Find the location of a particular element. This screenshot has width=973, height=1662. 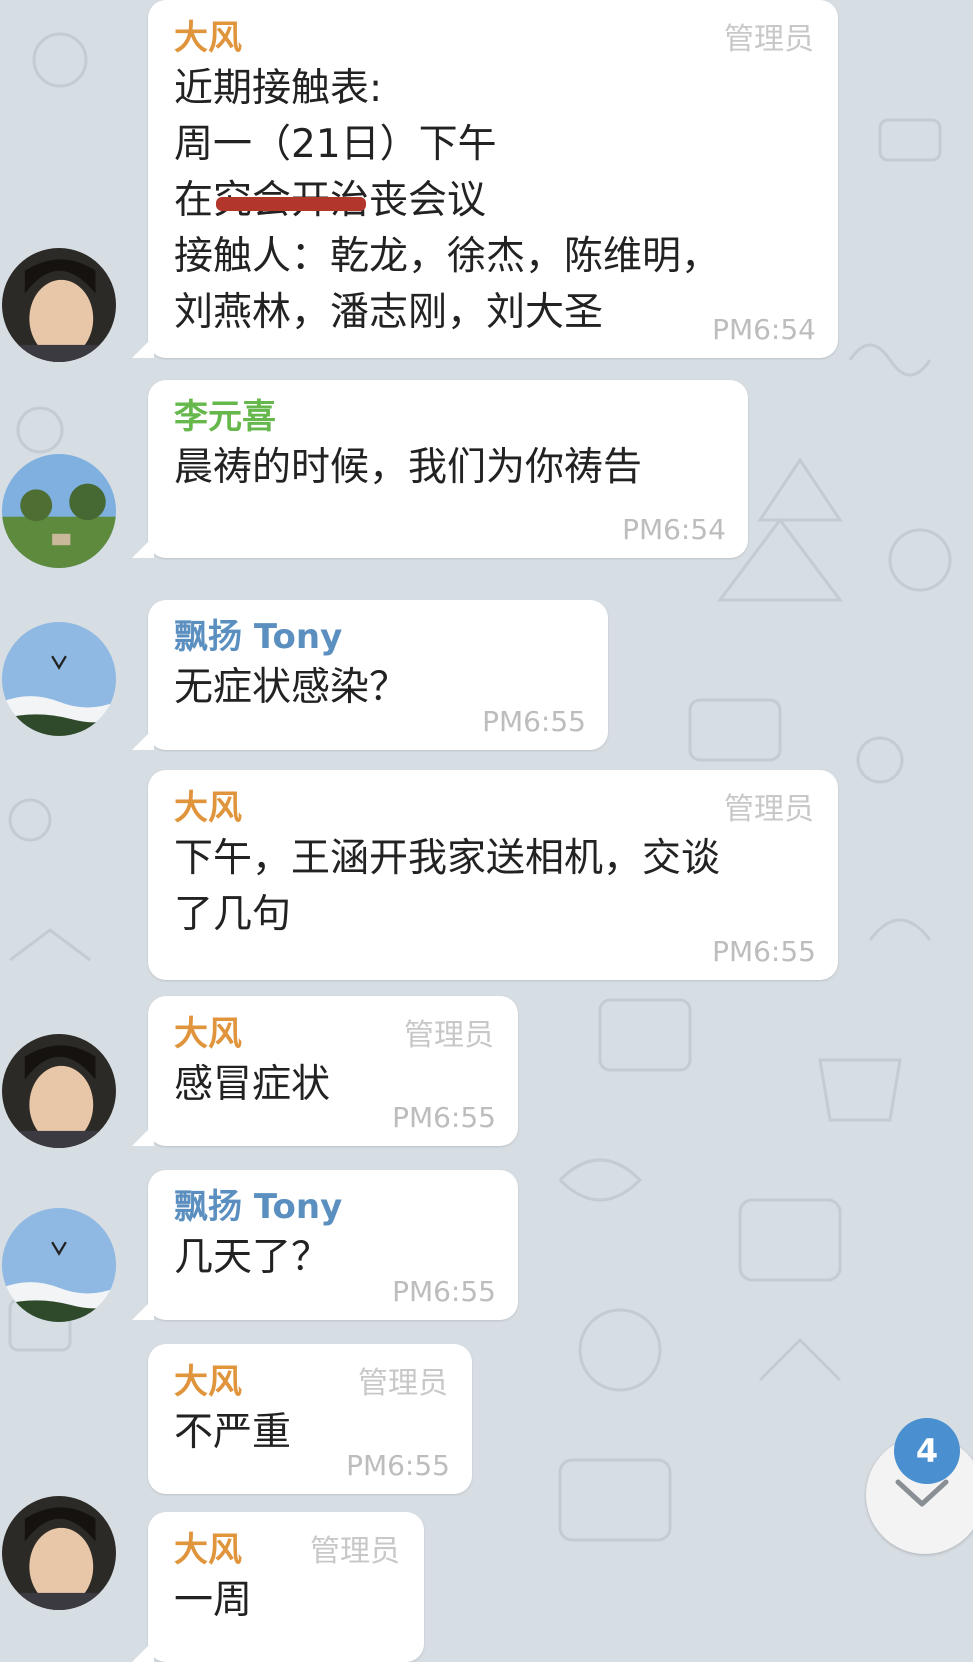

message-bubble: 大风 管理员 一周 is located at coordinates (286, 1587).